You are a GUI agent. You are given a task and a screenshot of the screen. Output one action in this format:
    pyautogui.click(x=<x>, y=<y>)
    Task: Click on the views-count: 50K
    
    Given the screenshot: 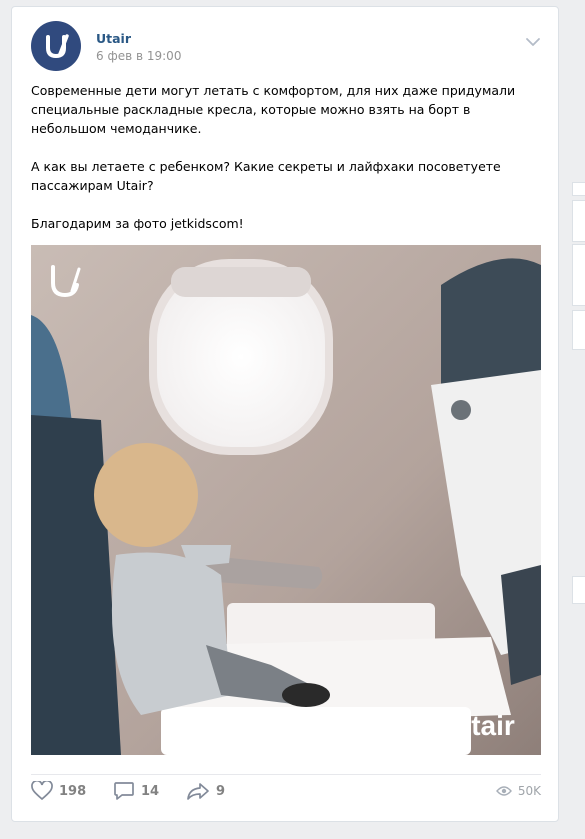 What is the action you would take?
    pyautogui.click(x=529, y=791)
    